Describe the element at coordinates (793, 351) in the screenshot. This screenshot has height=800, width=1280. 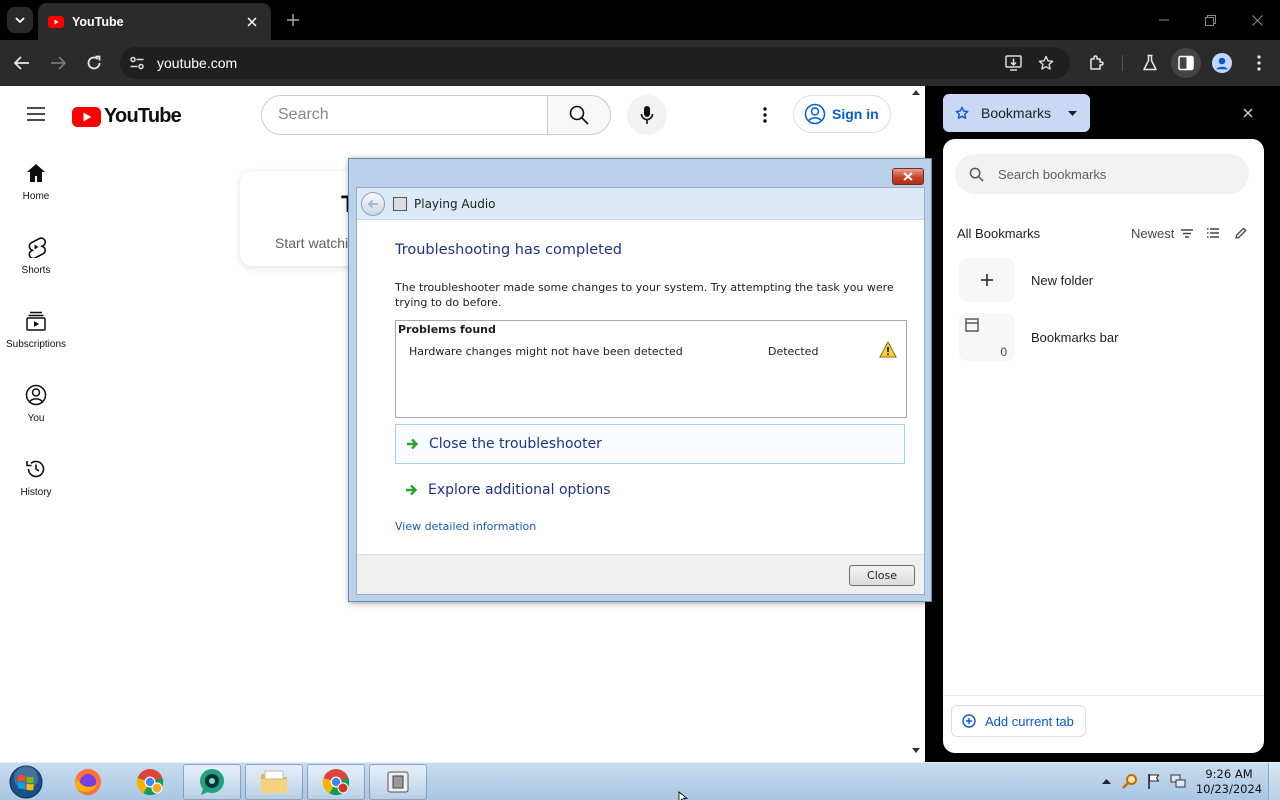
I see `problem-status: Detected` at that location.